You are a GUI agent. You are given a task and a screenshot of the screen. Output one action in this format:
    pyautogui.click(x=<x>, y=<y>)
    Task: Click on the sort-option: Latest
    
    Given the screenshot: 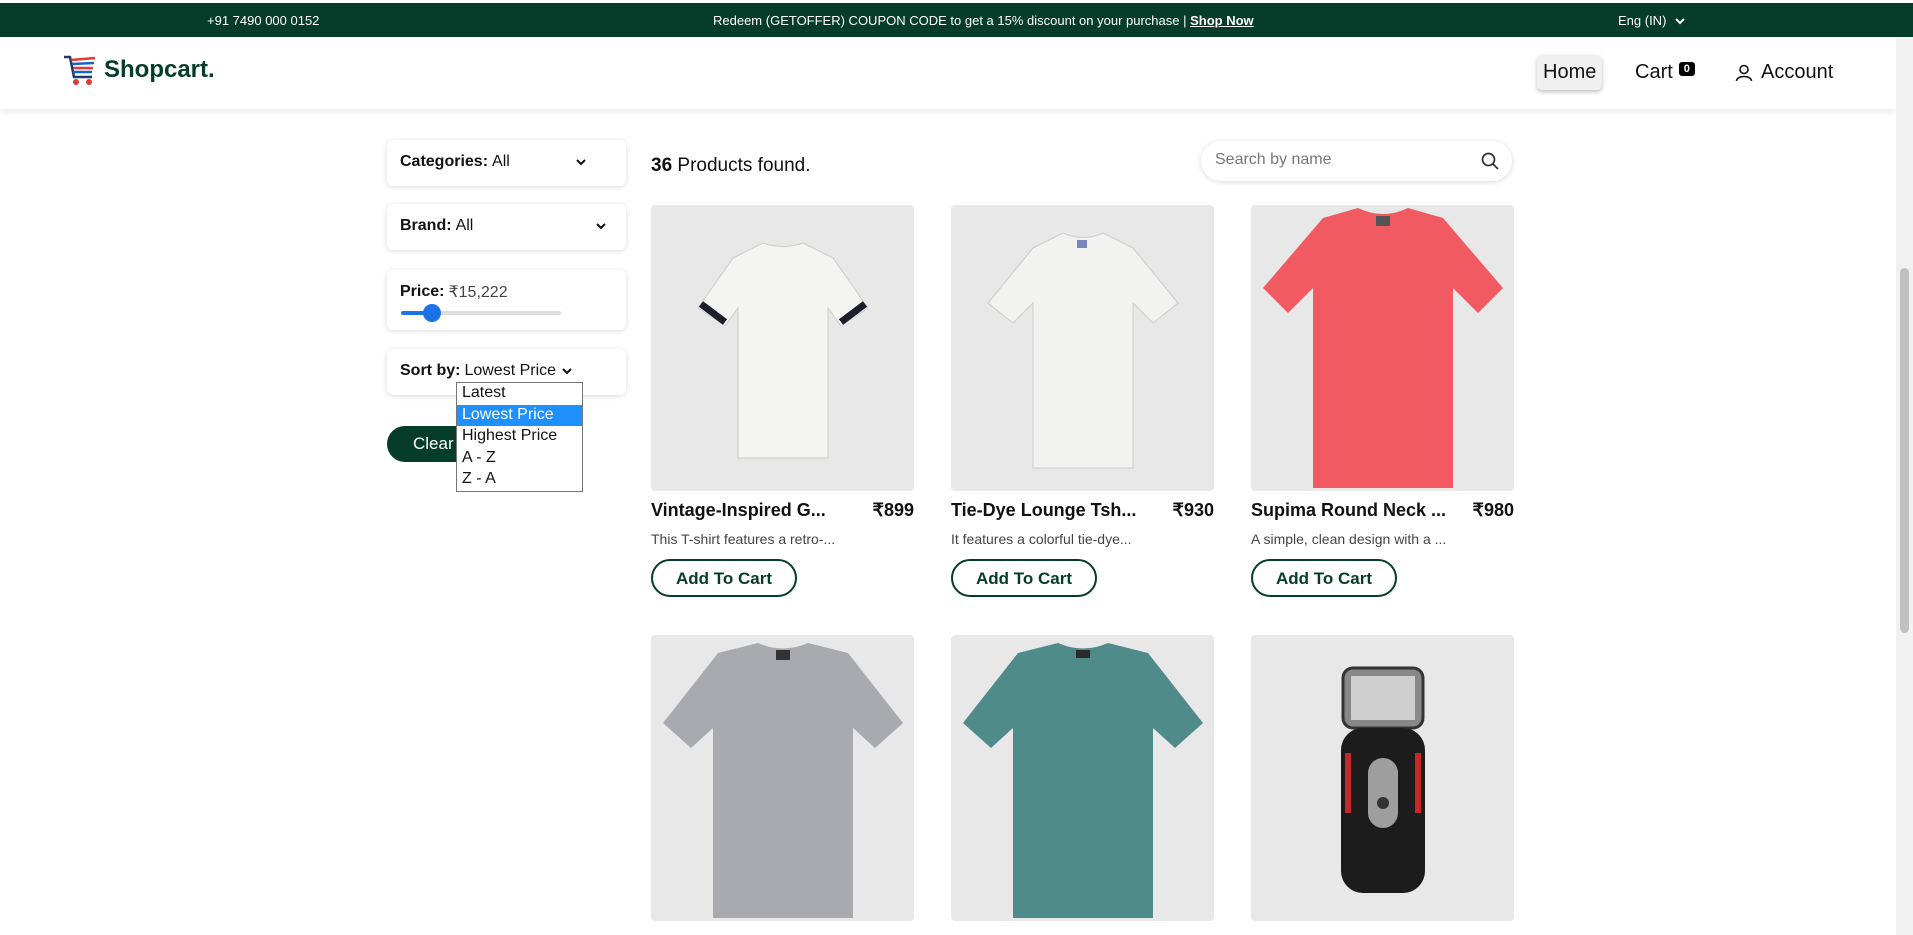 What is the action you would take?
    pyautogui.click(x=519, y=394)
    